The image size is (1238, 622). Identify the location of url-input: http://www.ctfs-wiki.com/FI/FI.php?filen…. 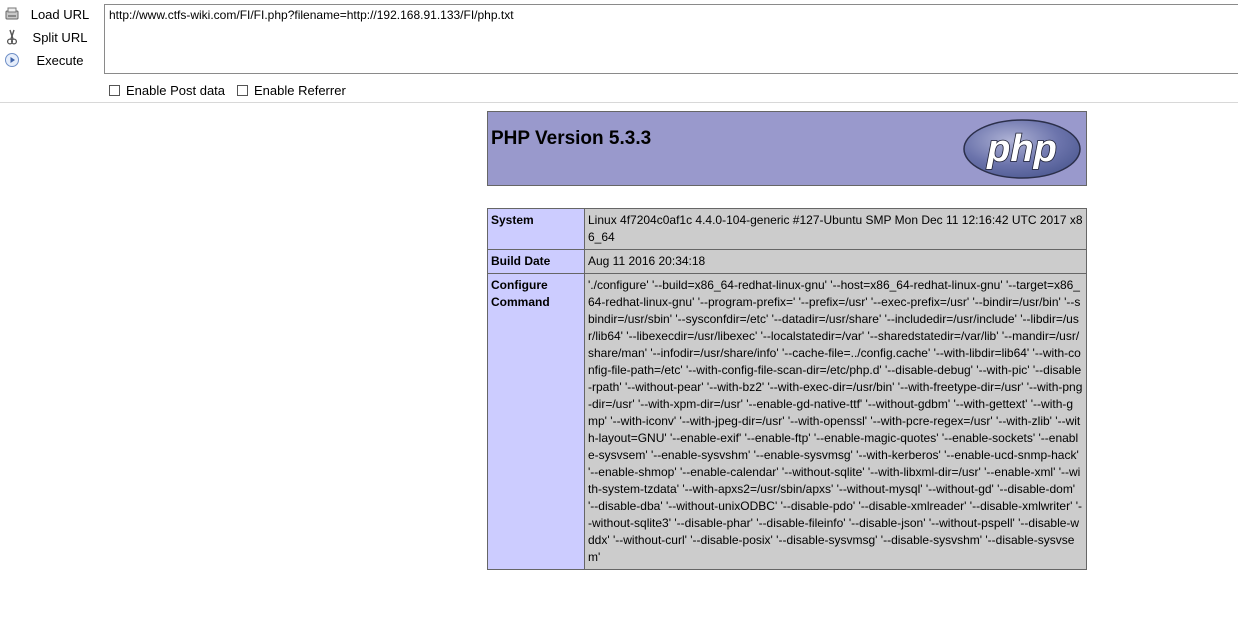
(671, 39).